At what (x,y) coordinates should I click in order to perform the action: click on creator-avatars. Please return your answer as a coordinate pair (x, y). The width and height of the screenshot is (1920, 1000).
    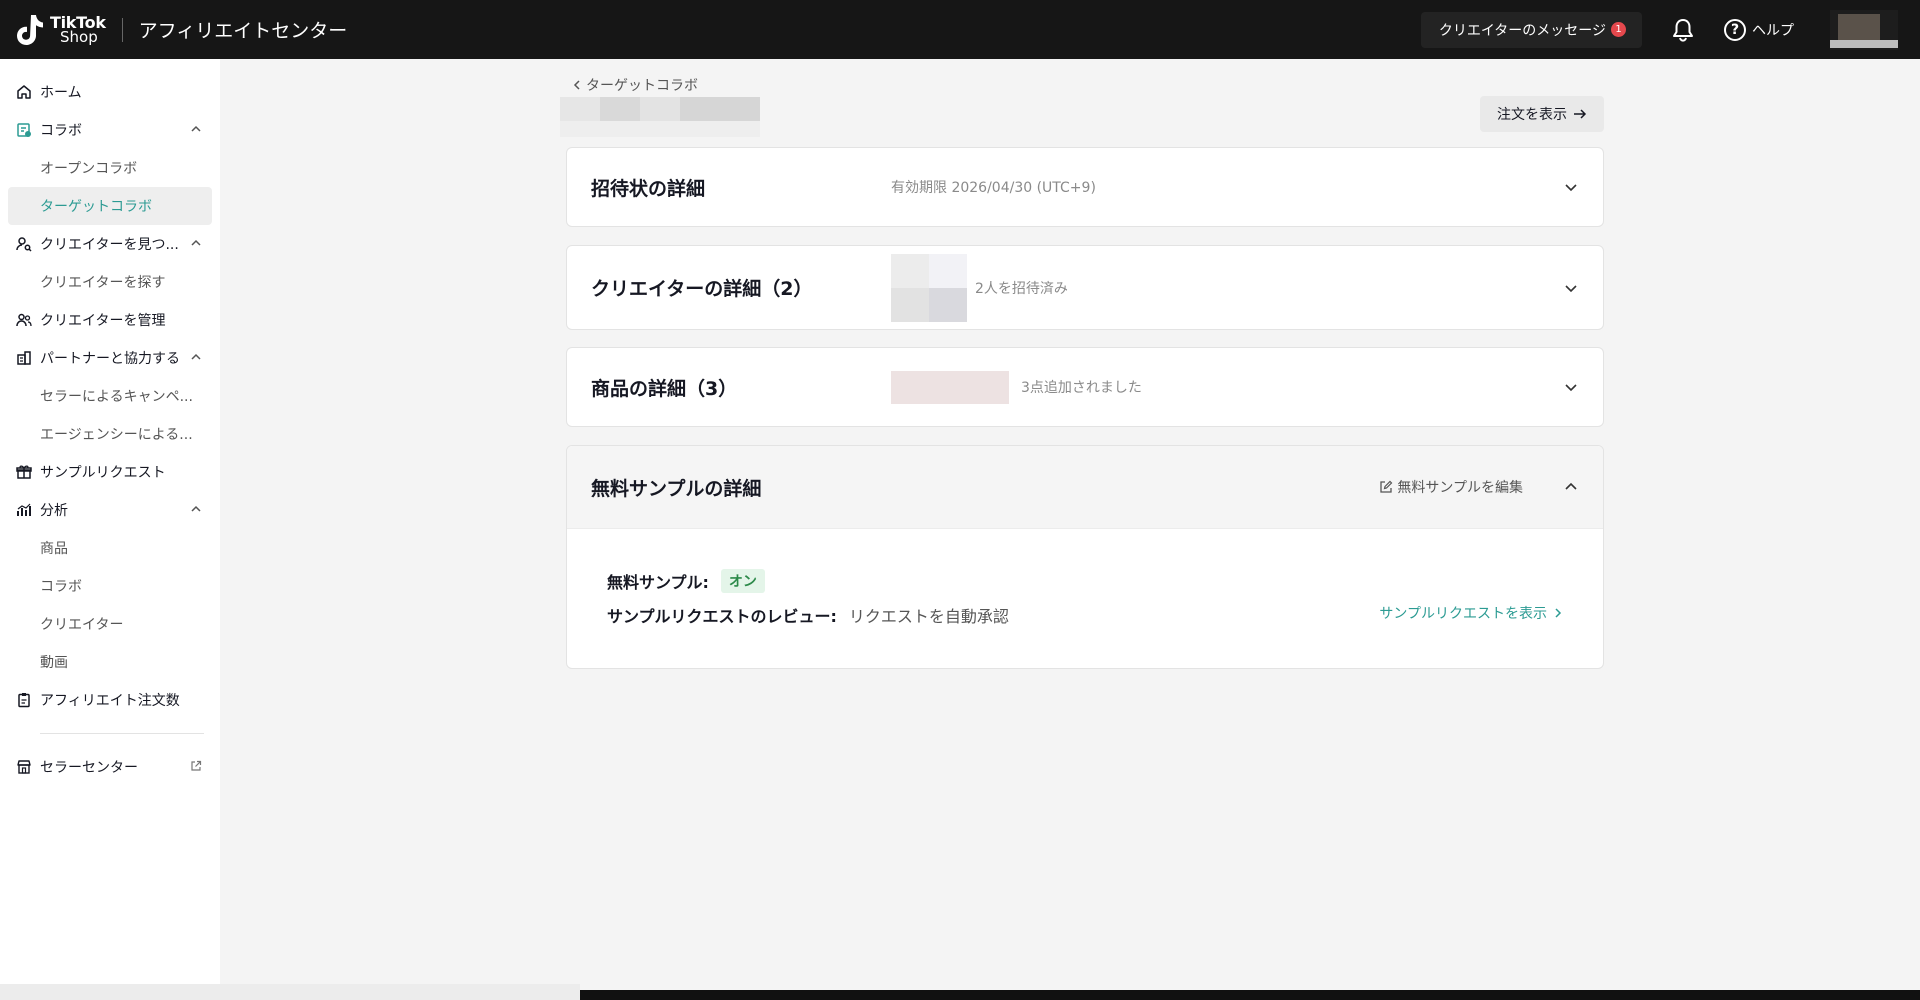
    Looking at the image, I should click on (929, 287).